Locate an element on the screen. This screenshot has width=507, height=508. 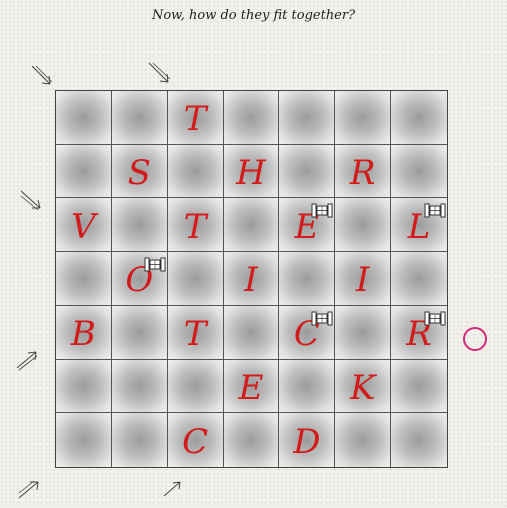
cell-letter: V is located at coordinates (83, 226).